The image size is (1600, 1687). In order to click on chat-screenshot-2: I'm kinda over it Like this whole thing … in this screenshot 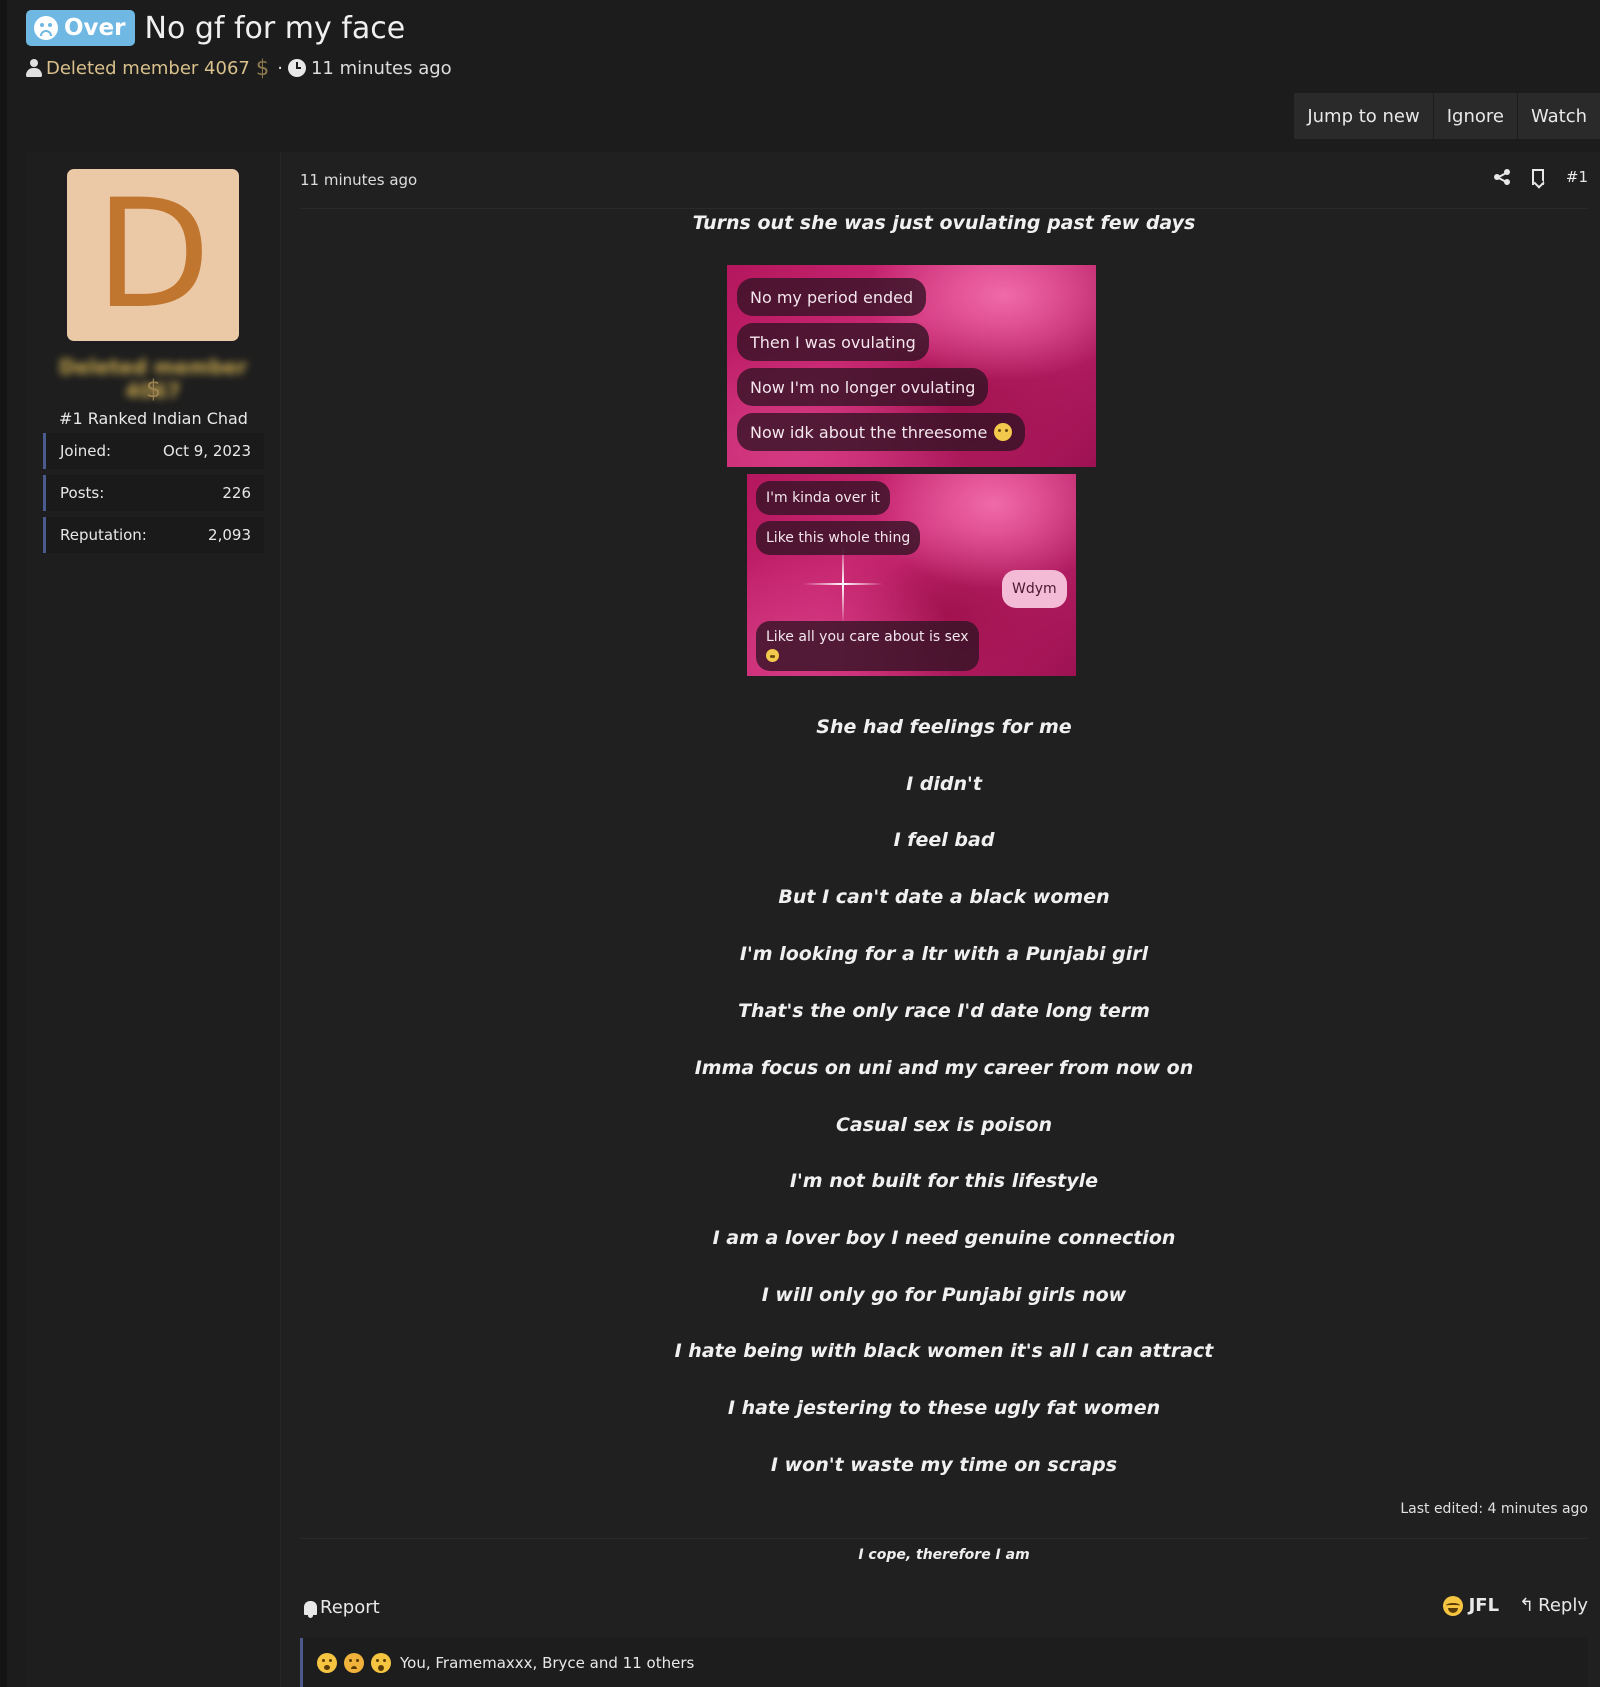, I will do `click(911, 575)`.